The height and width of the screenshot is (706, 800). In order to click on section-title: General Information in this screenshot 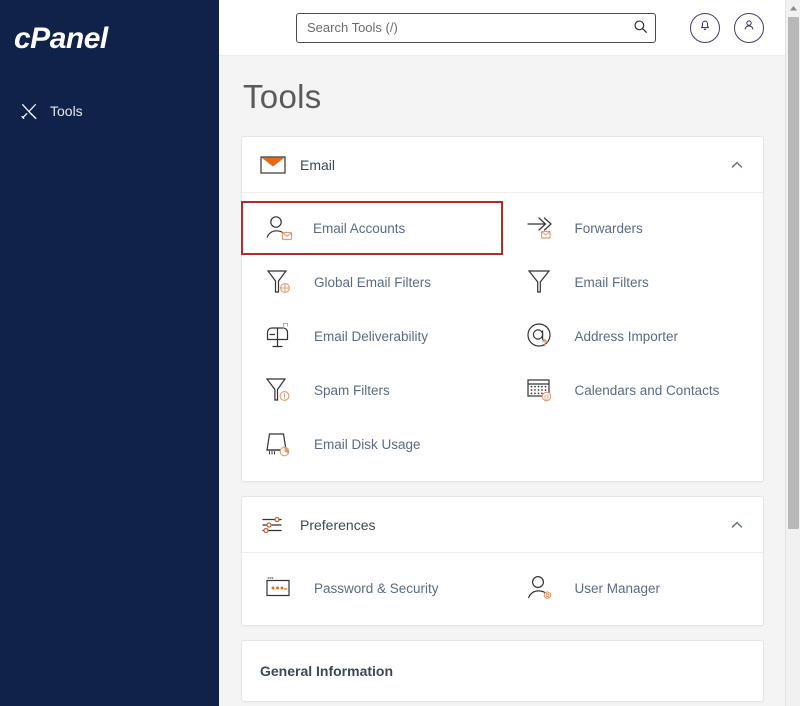, I will do `click(327, 671)`.